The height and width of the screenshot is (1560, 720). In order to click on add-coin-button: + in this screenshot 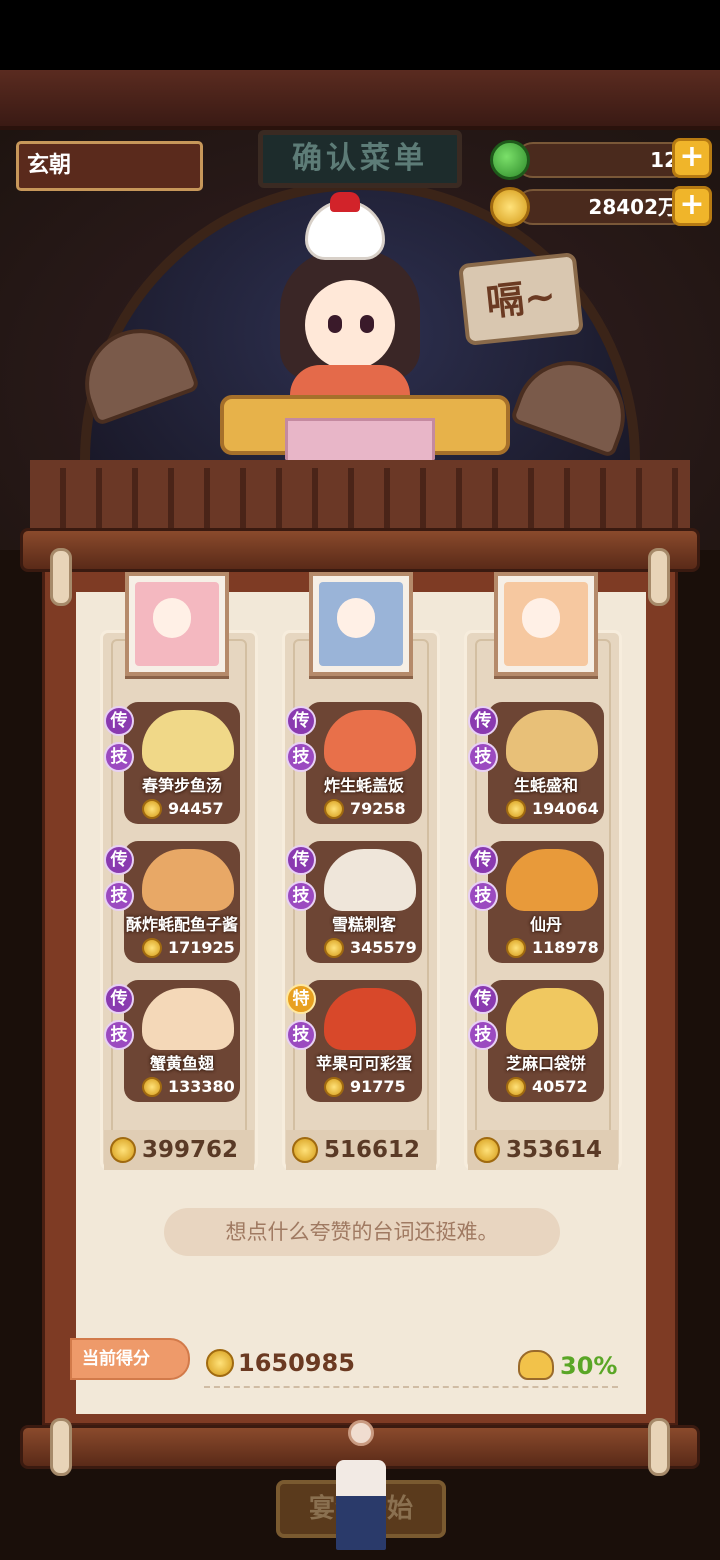, I will do `click(692, 206)`.